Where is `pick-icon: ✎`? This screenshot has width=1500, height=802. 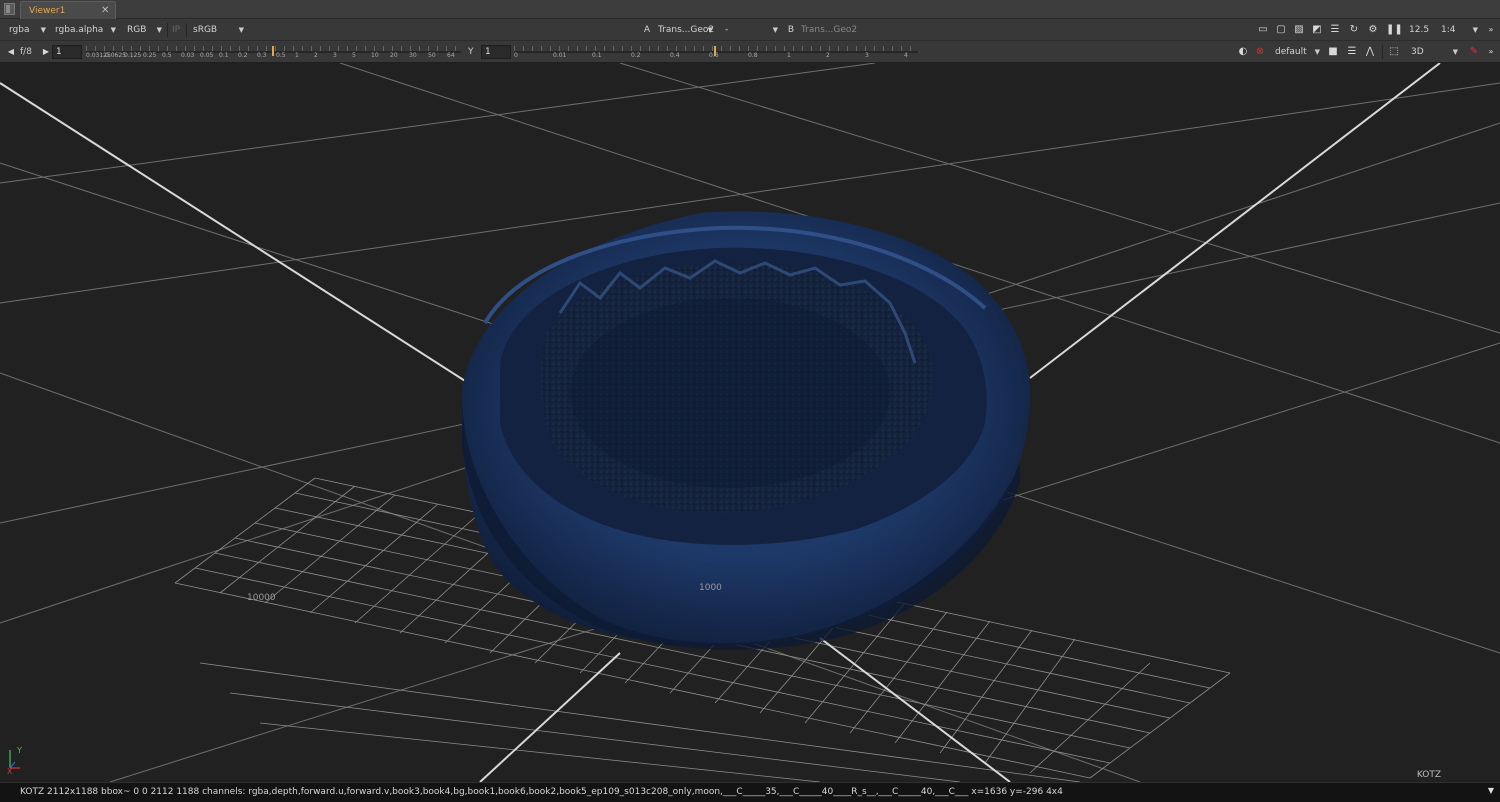
pick-icon: ✎ is located at coordinates (1474, 51).